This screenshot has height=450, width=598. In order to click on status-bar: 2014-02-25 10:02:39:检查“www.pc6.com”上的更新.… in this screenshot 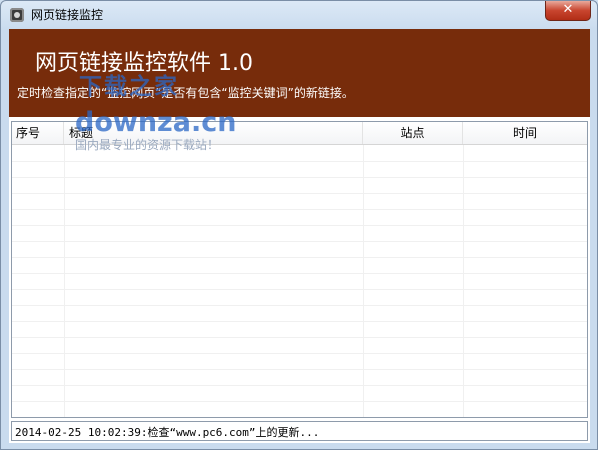, I will do `click(299, 431)`.